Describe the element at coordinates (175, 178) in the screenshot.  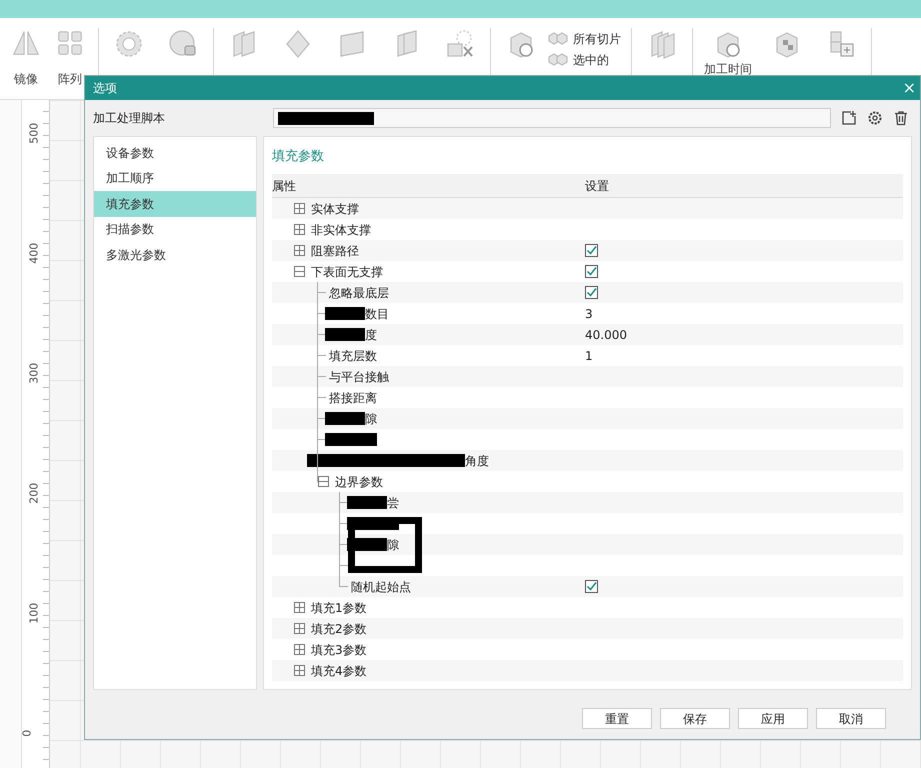
I see `nav-item: 加工顺序` at that location.